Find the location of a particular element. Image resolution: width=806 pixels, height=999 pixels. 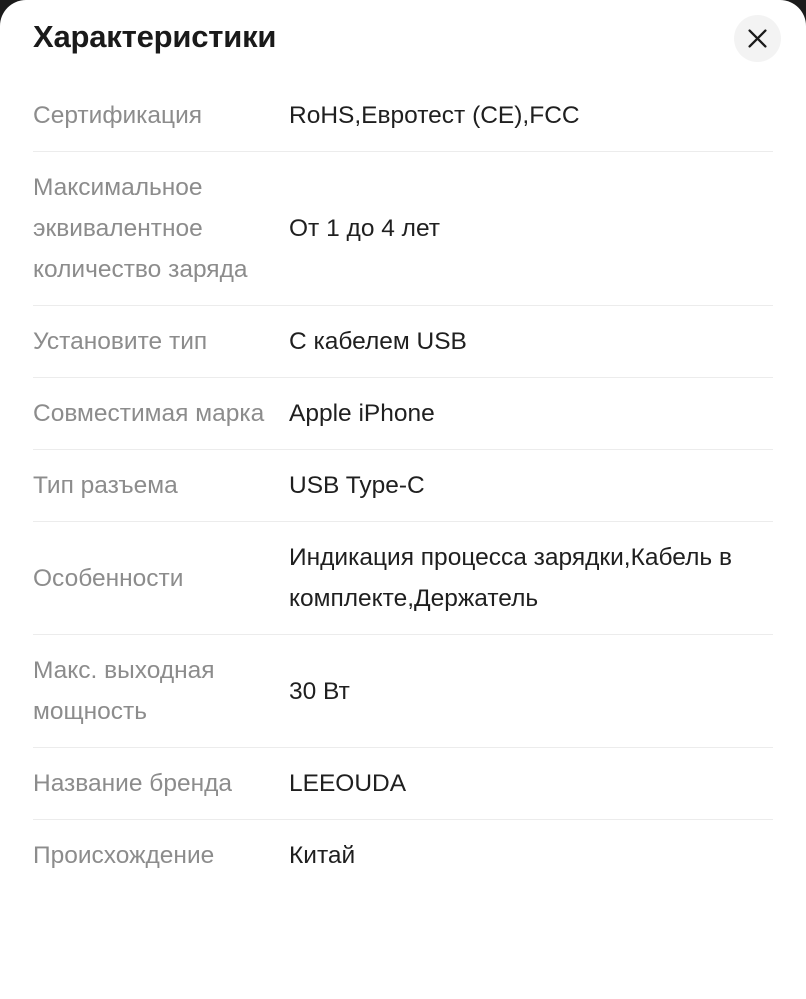

spec-value: С кабелем USB is located at coordinates (531, 341).